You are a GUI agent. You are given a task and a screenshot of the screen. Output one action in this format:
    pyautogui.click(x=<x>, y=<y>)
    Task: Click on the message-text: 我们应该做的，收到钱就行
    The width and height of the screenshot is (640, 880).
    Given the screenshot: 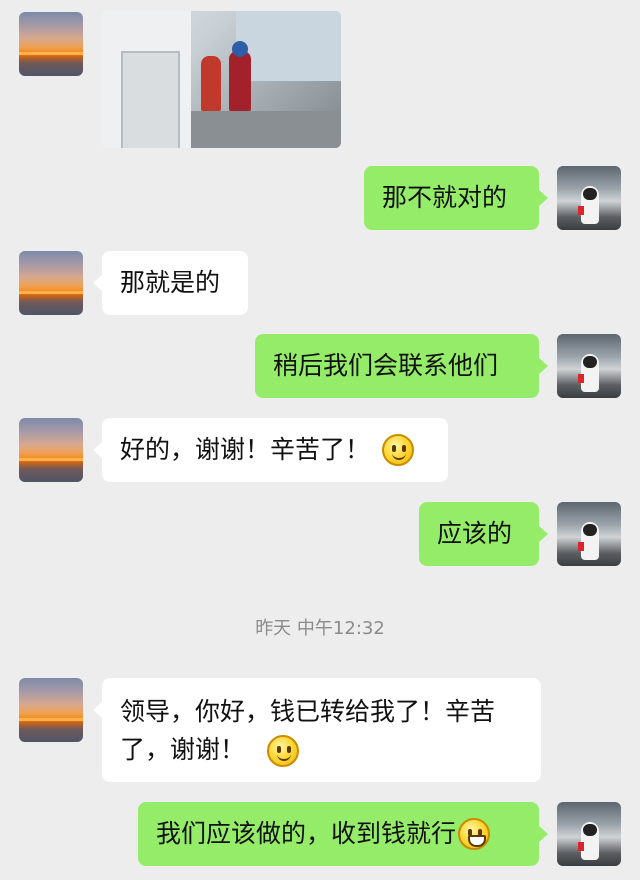 What is the action you would take?
    pyautogui.click(x=306, y=833)
    